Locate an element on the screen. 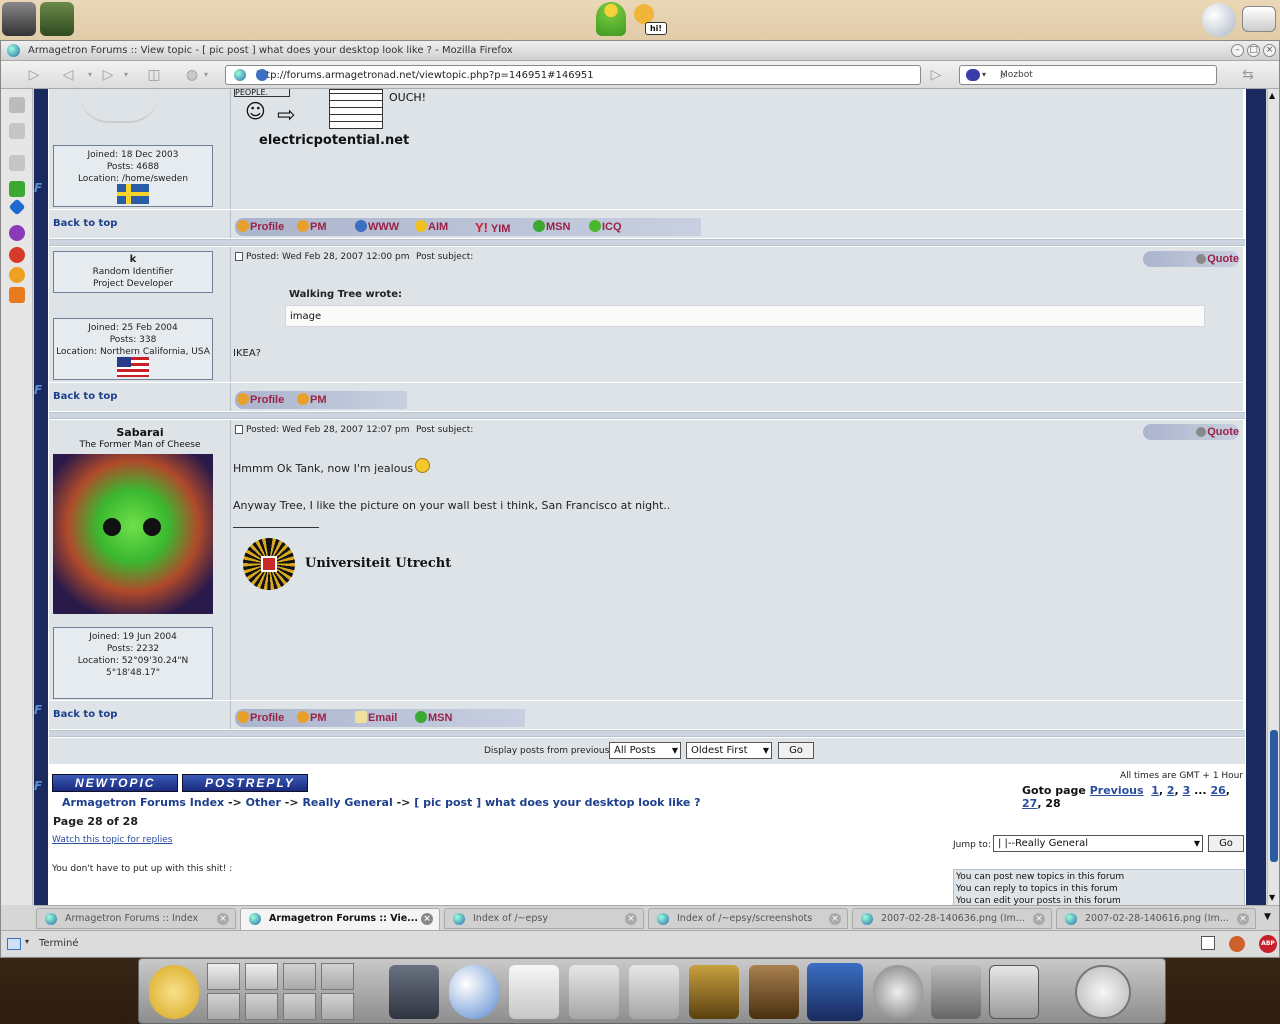 This screenshot has height=1024, width=1280. sidebar-alert-icon is located at coordinates (17, 255).